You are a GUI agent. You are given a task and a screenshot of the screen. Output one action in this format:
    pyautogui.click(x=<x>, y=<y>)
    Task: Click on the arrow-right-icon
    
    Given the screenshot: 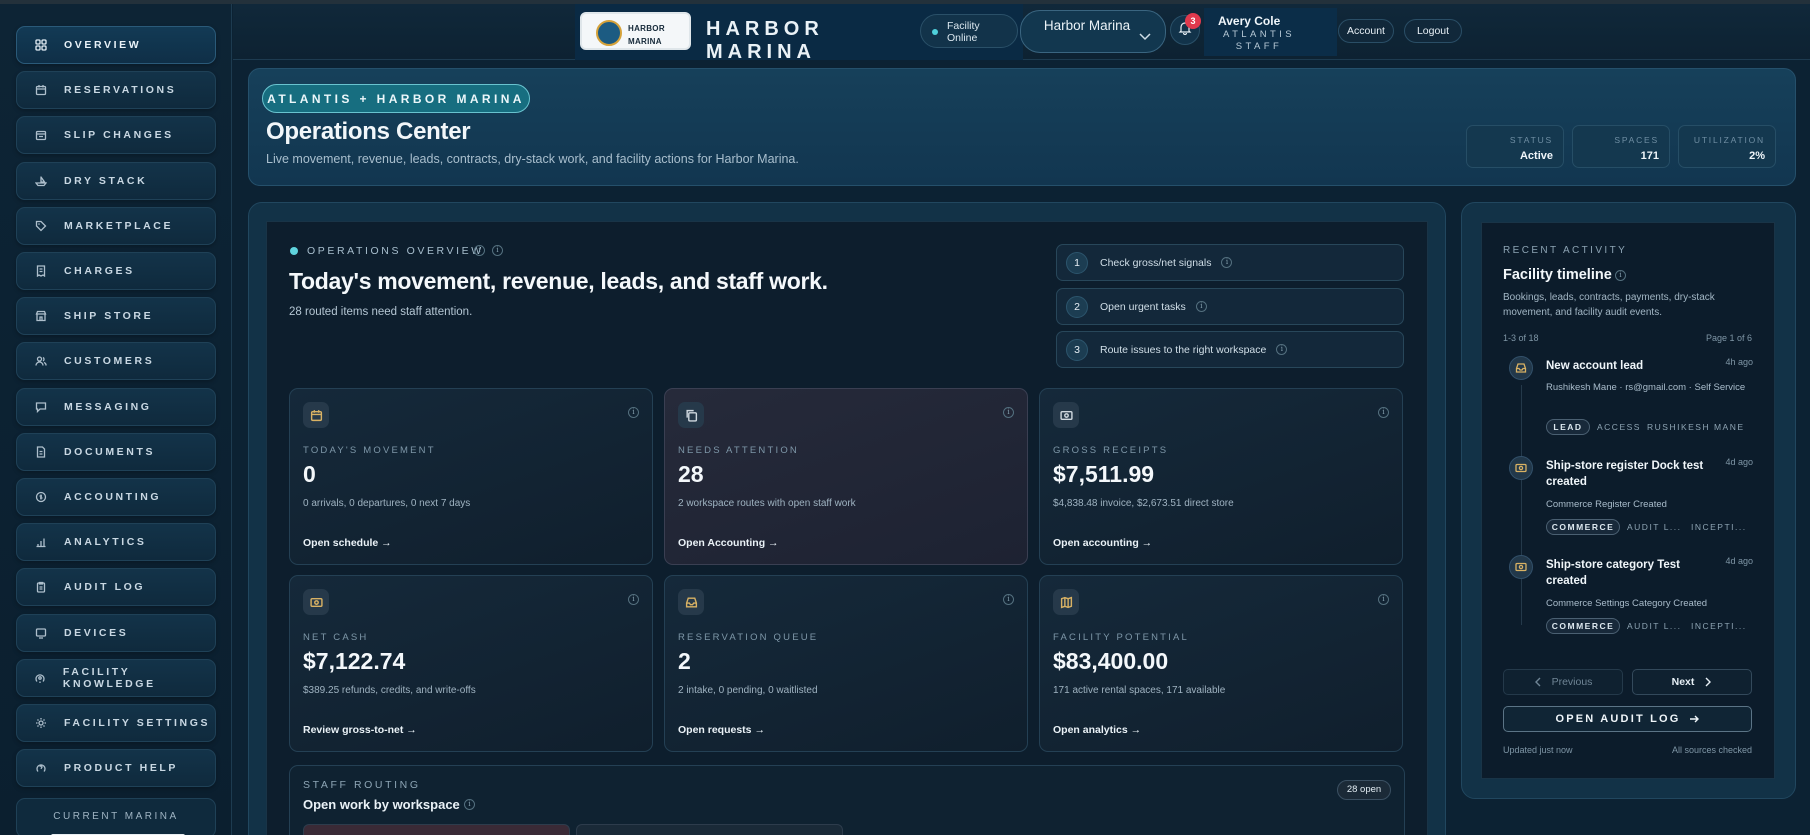 What is the action you would take?
    pyautogui.click(x=1694, y=719)
    